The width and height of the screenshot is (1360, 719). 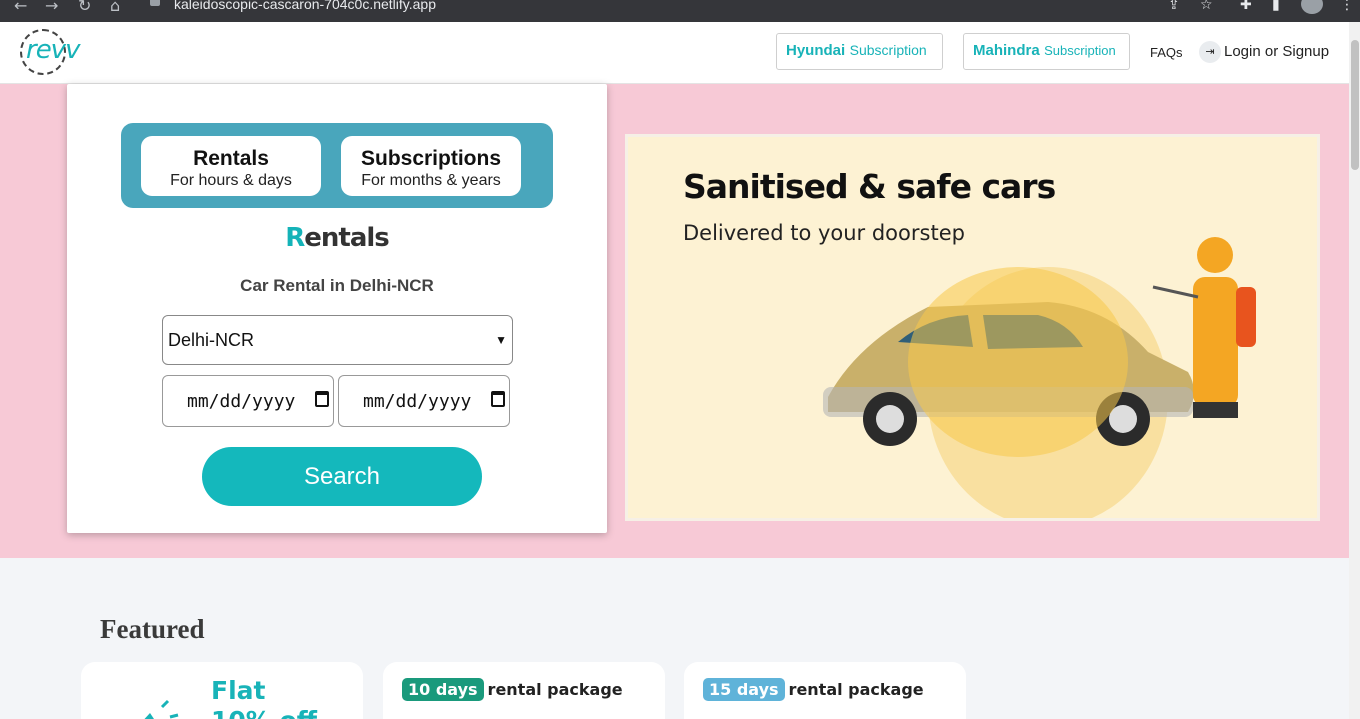 I want to click on end-date-input: mm/dd/yyyy, so click(x=424, y=401).